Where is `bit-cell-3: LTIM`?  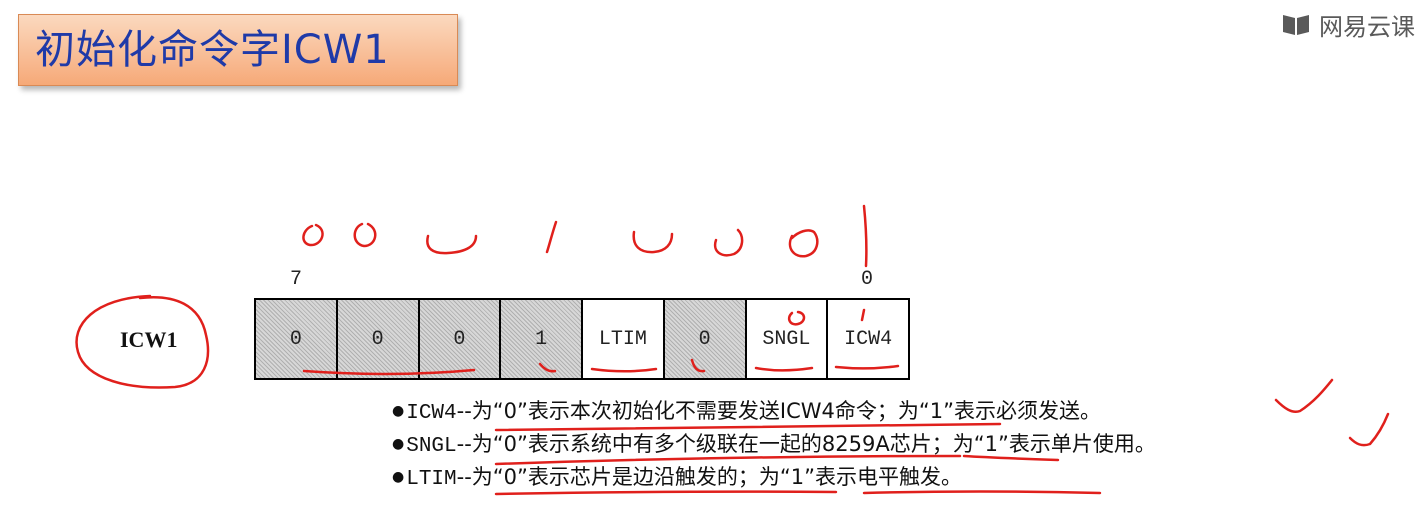
bit-cell-3: LTIM is located at coordinates (624, 339).